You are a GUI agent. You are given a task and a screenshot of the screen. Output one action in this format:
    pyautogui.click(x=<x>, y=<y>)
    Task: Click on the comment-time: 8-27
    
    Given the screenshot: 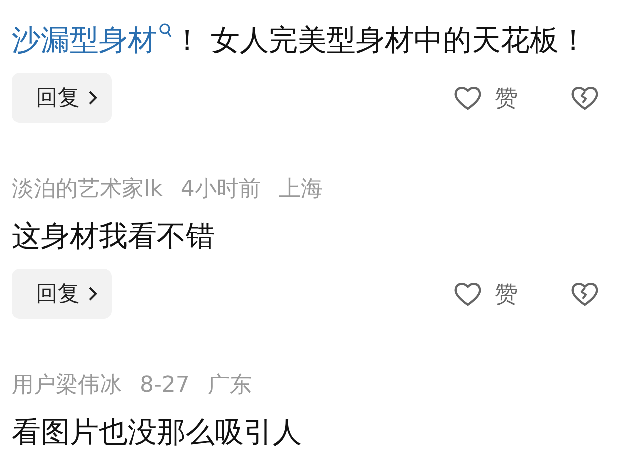 What is the action you would take?
    pyautogui.click(x=165, y=385)
    